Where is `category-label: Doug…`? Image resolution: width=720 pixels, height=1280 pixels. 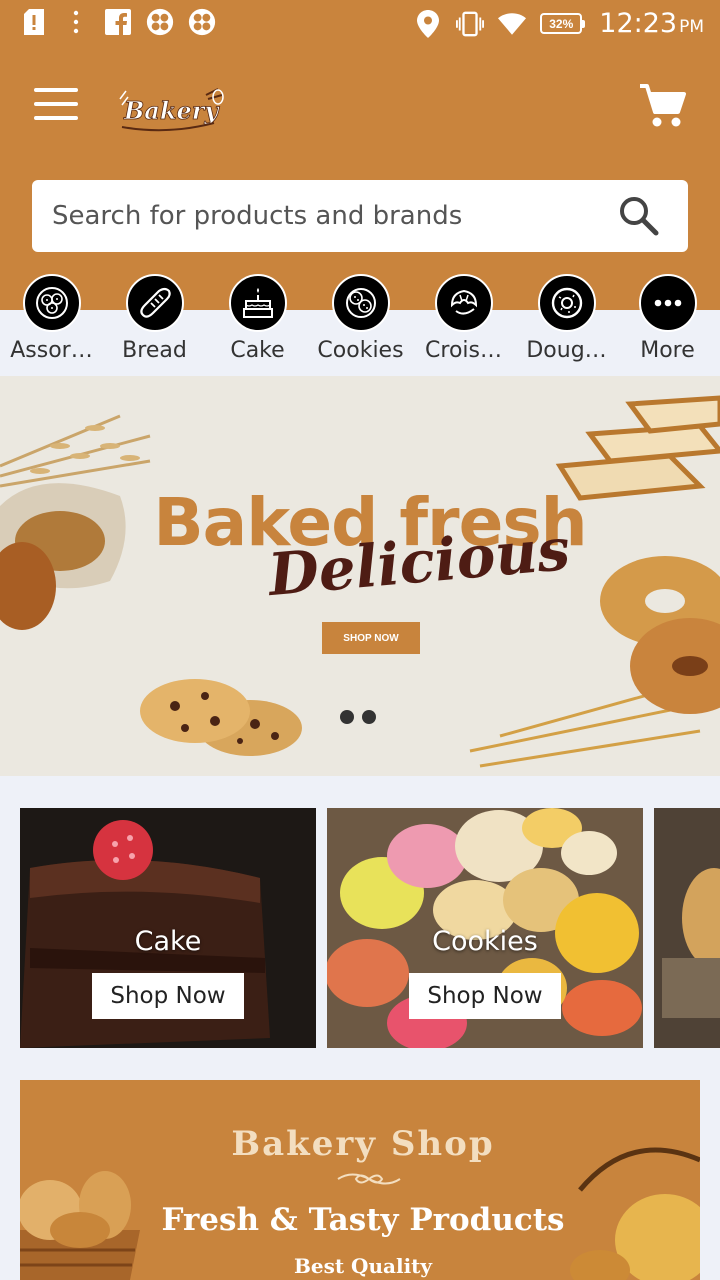
category-label: Doug… is located at coordinates (566, 350).